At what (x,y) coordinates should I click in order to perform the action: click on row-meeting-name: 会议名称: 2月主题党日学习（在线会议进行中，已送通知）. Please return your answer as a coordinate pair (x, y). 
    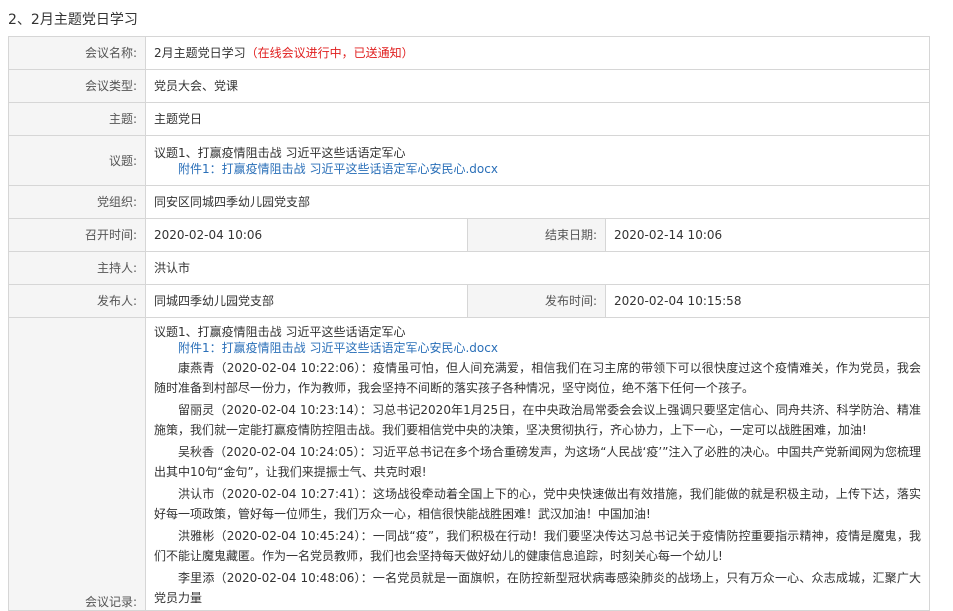
    Looking at the image, I should click on (469, 53).